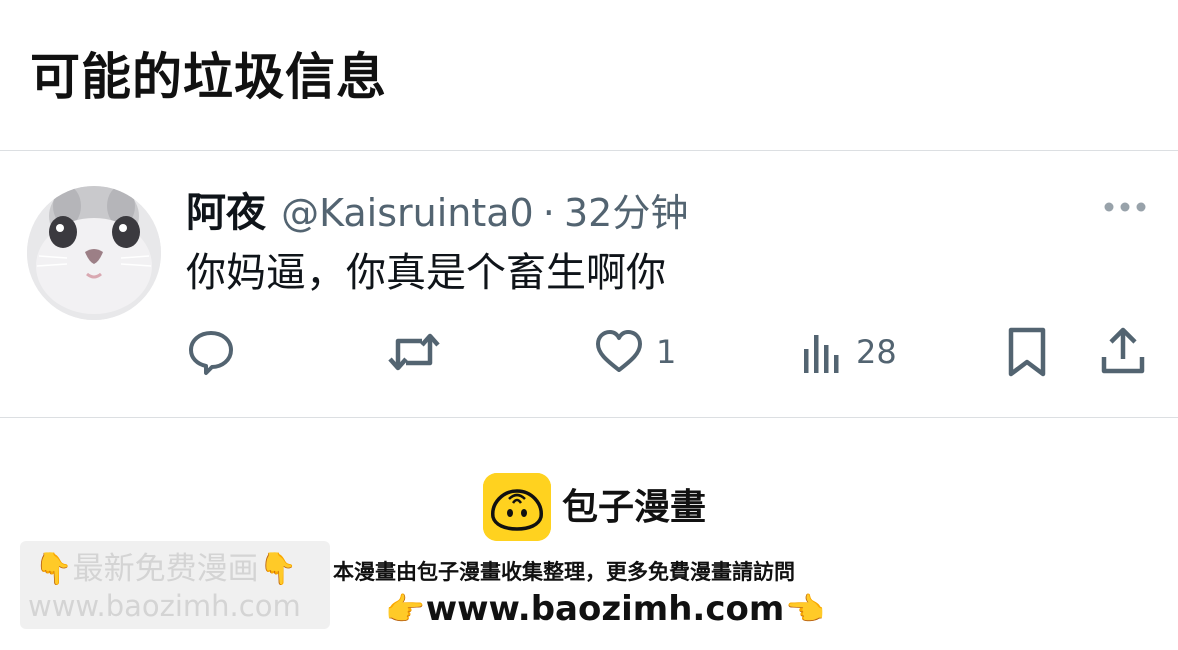 The height and width of the screenshot is (650, 1178). I want to click on brand-url-link: www.baozimh.com, so click(605, 609).